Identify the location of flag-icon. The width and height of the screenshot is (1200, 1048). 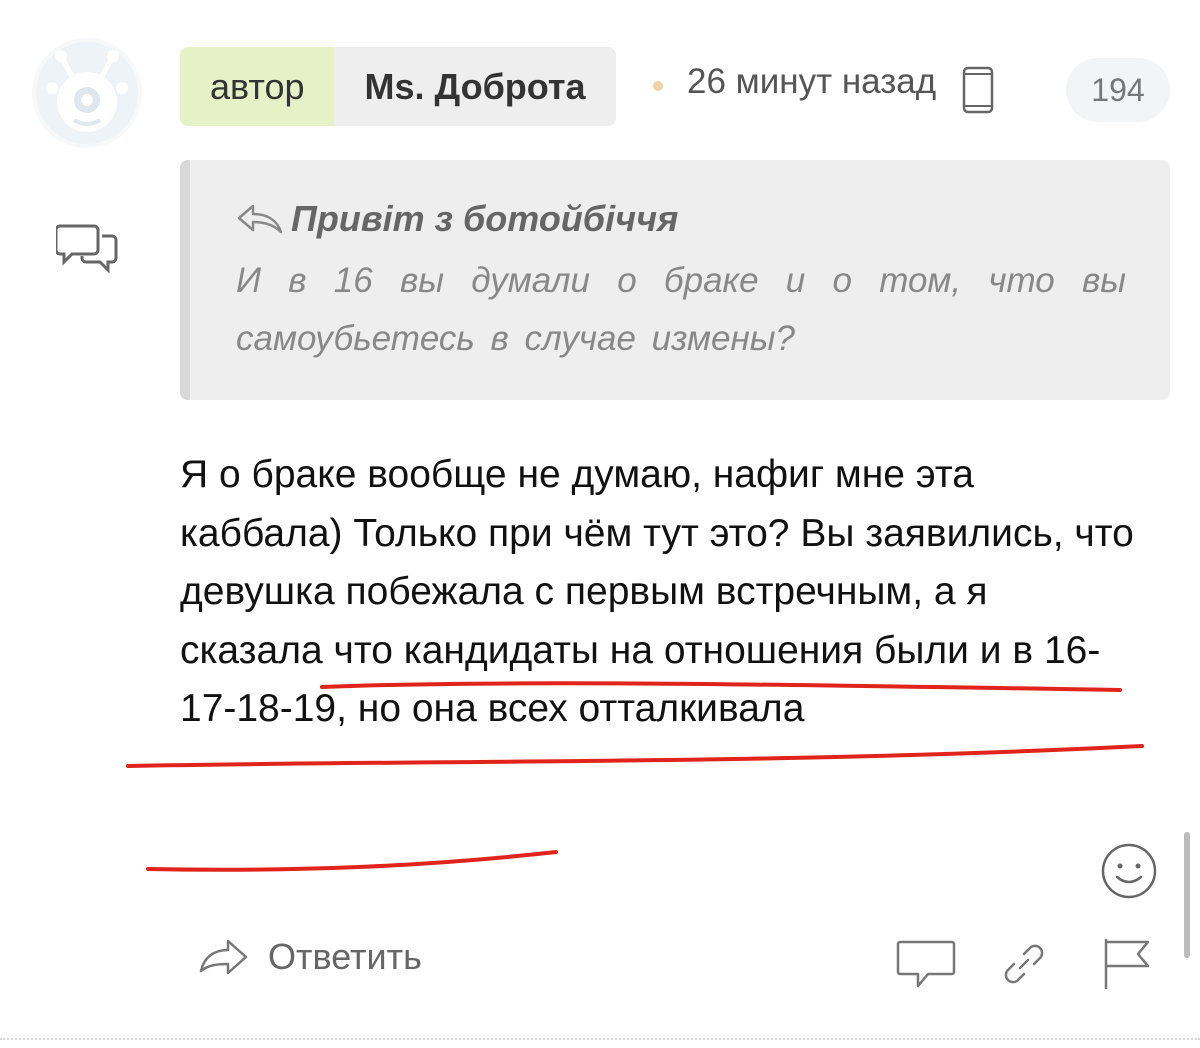
(1127, 964).